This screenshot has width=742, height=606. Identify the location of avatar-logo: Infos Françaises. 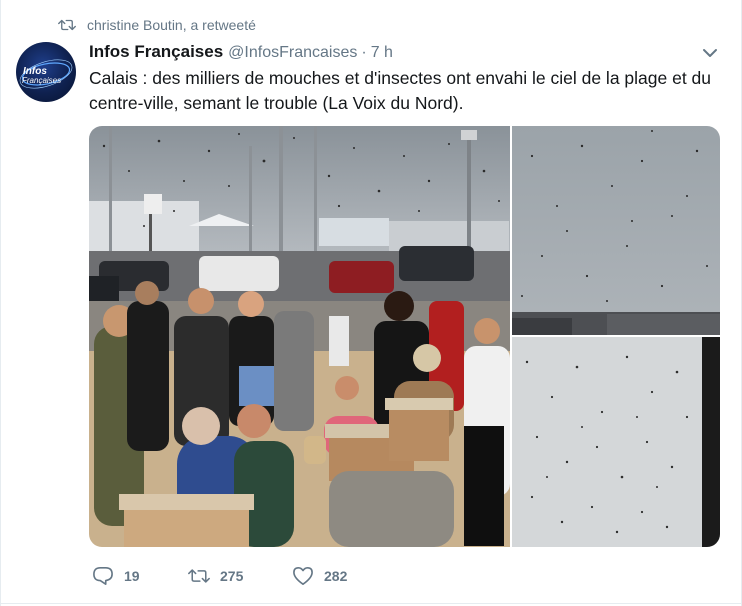
(46, 74).